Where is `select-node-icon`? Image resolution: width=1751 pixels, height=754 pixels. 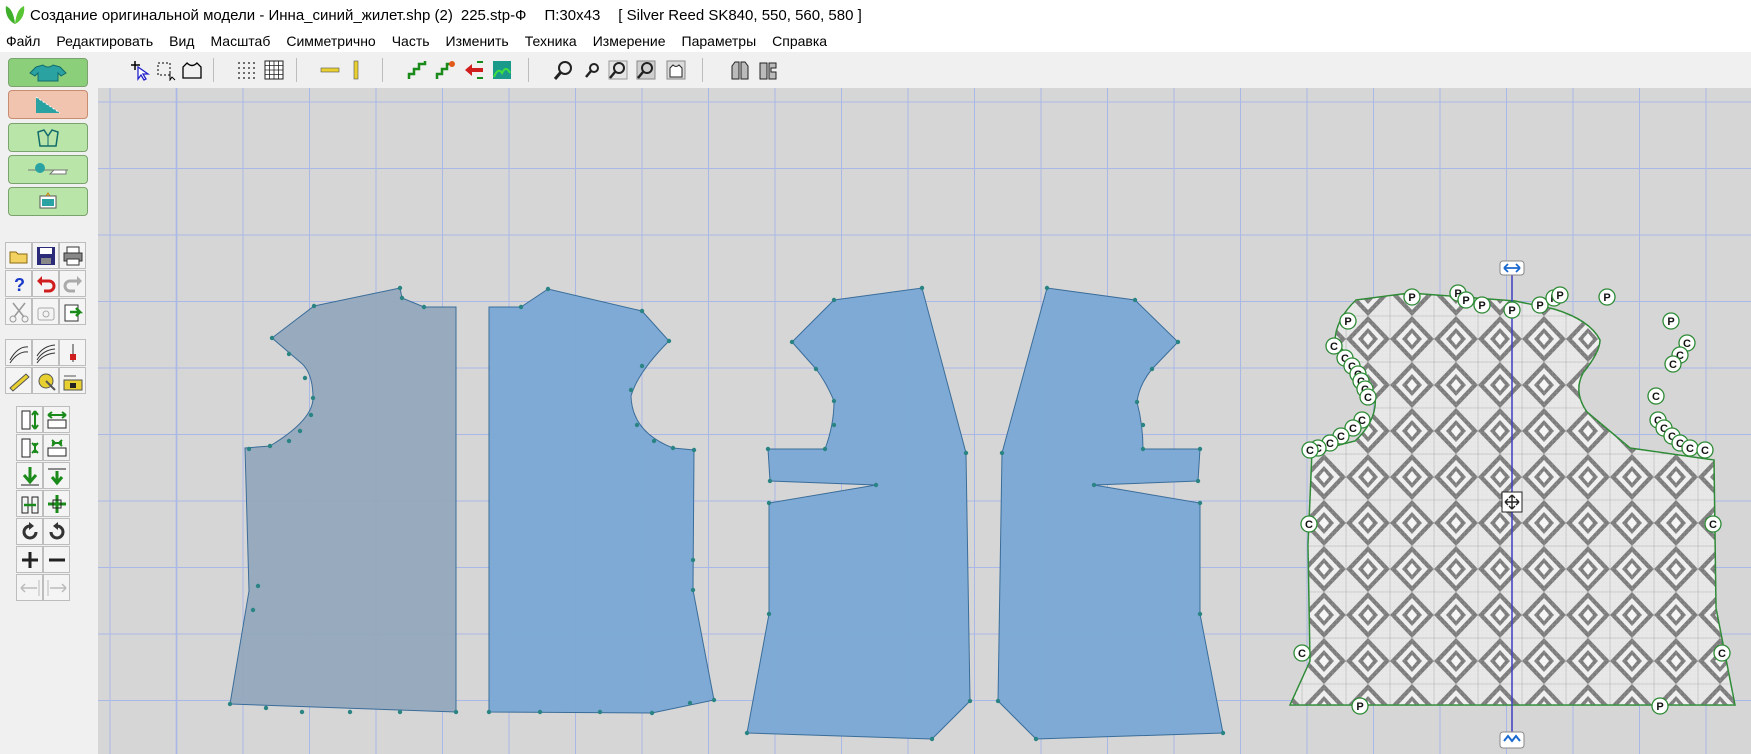
select-node-icon is located at coordinates (166, 70).